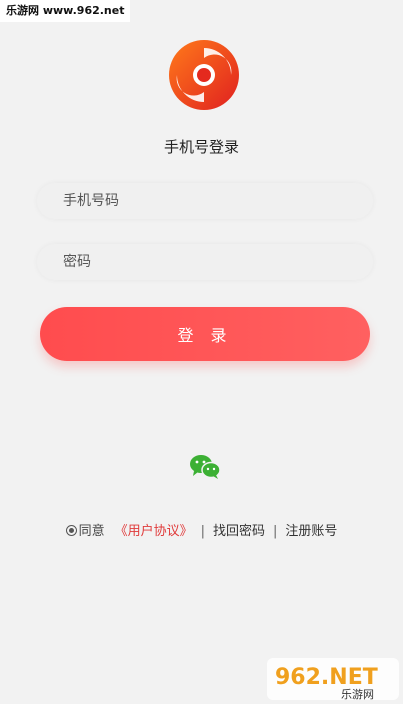 The image size is (403, 704). I want to click on app-logo-icon, so click(204, 75).